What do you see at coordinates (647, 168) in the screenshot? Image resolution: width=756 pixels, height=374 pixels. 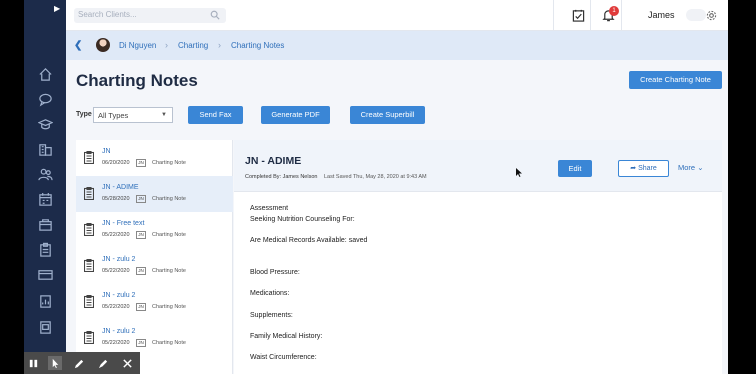 I see `share-label: Share` at bounding box center [647, 168].